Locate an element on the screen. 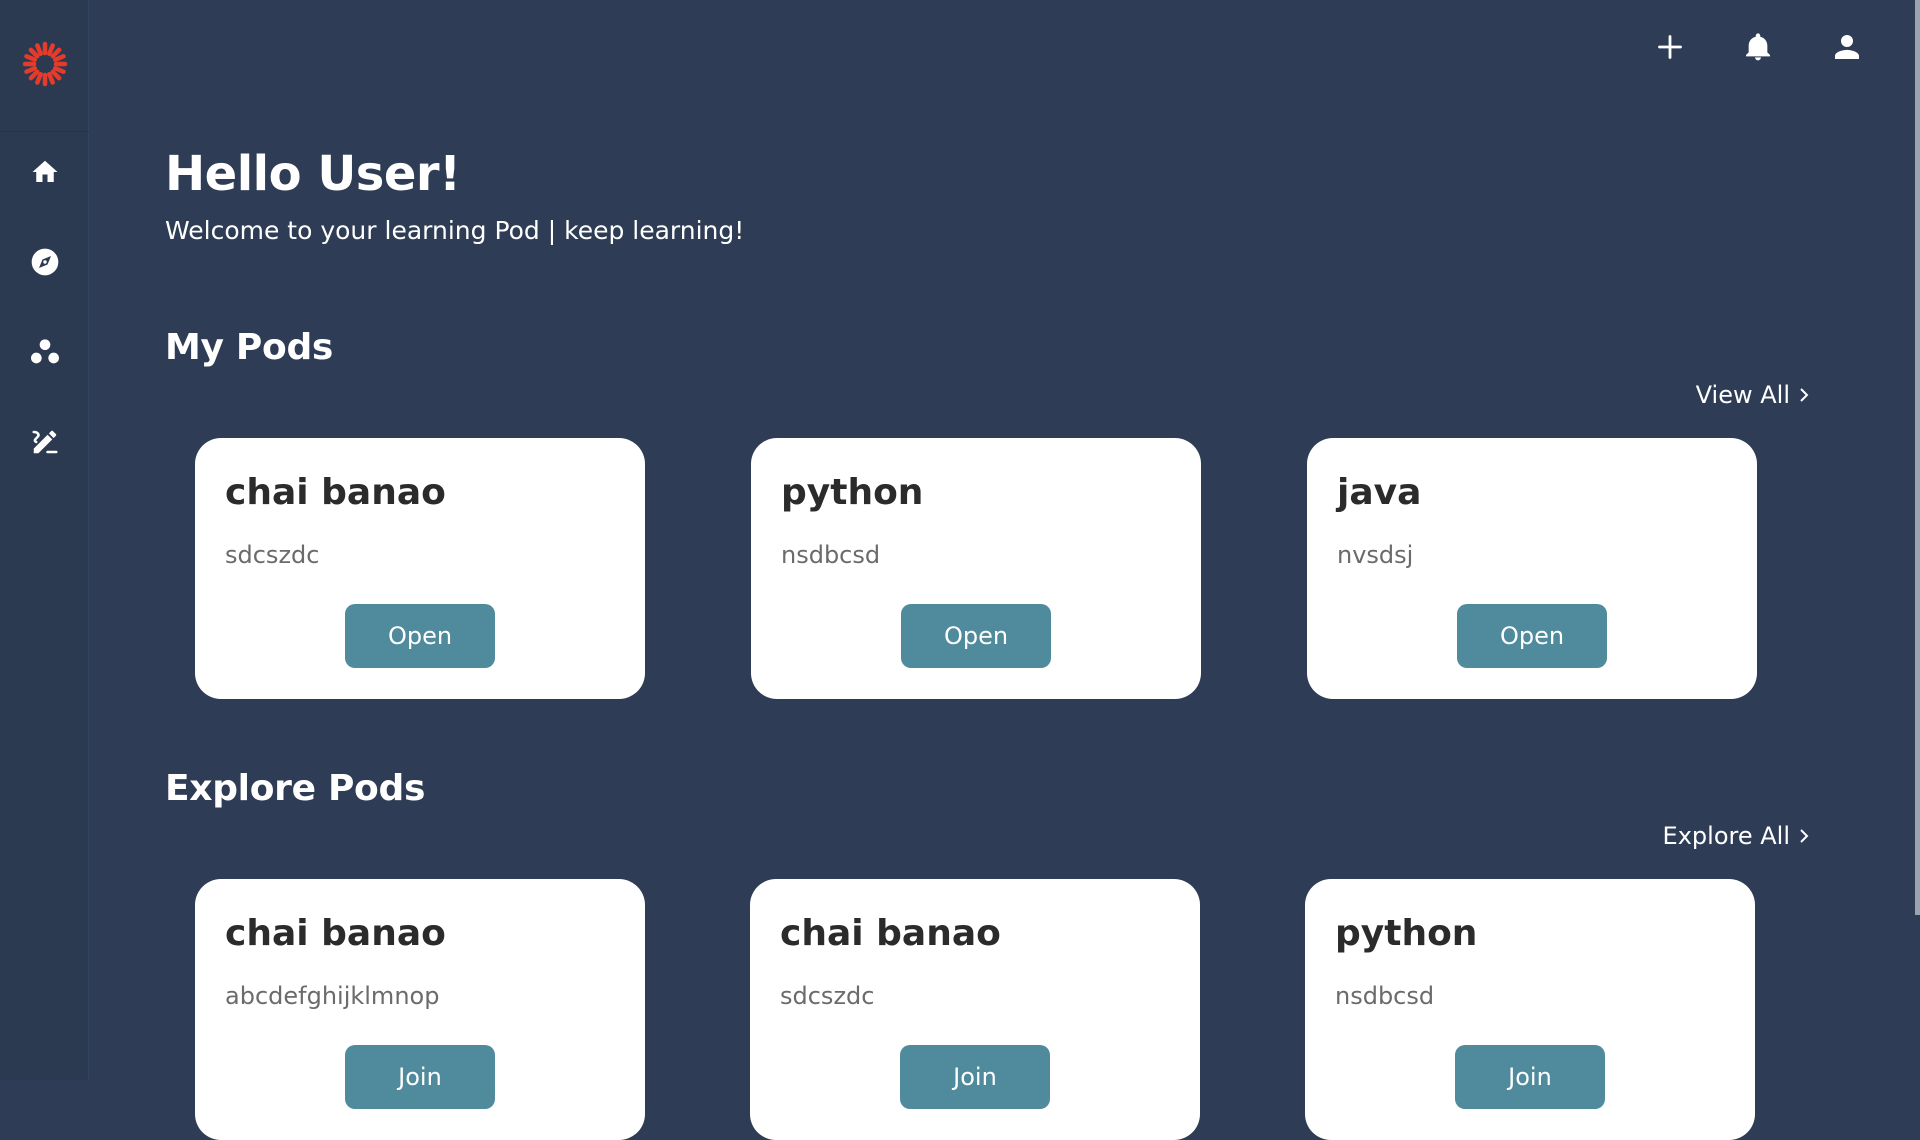 Image resolution: width=1920 pixels, height=1140 pixels. my-pod-card: python nsdbcsd Open is located at coordinates (976, 568).